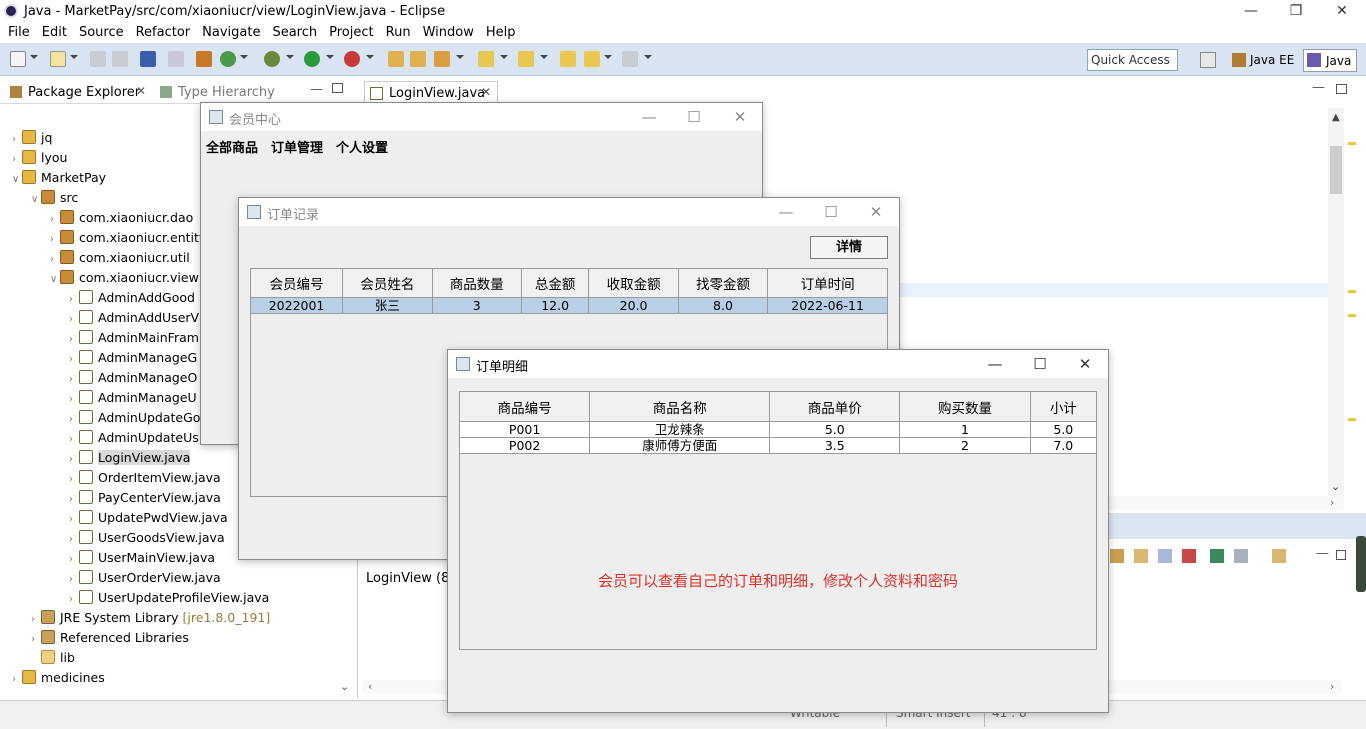 This screenshot has width=1366, height=729. I want to click on scroll-down-icon: ⌄, so click(1335, 486).